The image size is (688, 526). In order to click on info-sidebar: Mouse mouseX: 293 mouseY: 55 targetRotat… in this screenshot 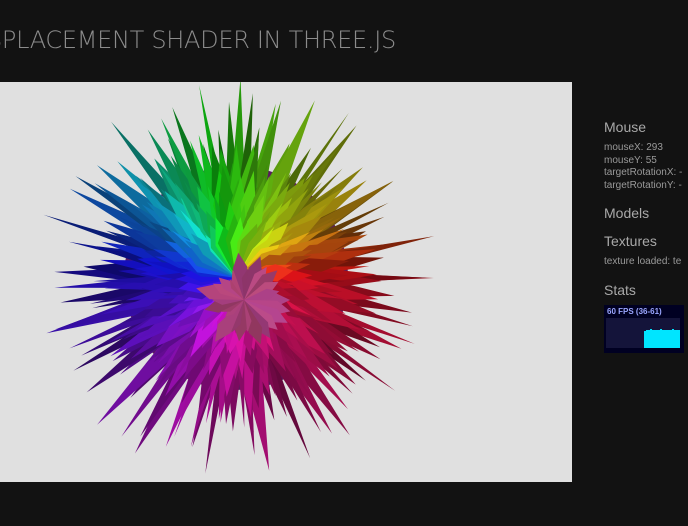, I will do `click(646, 235)`.